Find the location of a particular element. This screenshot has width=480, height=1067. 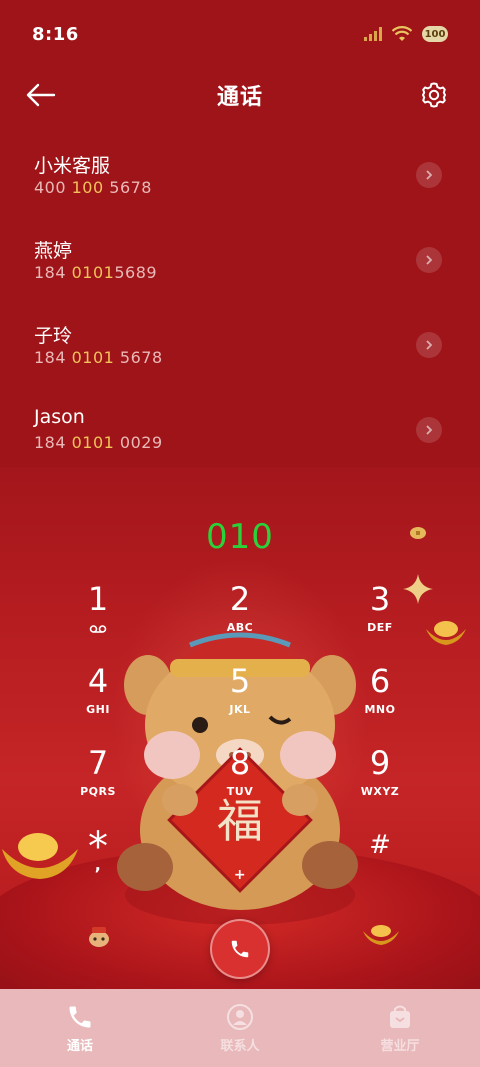

wifi-icon is located at coordinates (402, 33).